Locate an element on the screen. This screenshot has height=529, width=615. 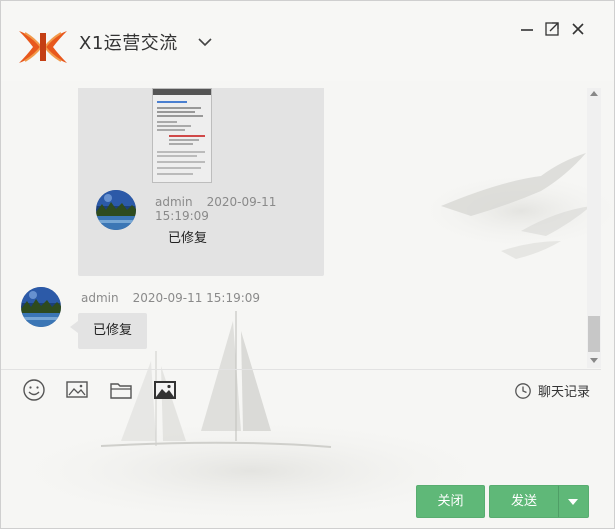
scroll-down-icon is located at coordinates (594, 360).